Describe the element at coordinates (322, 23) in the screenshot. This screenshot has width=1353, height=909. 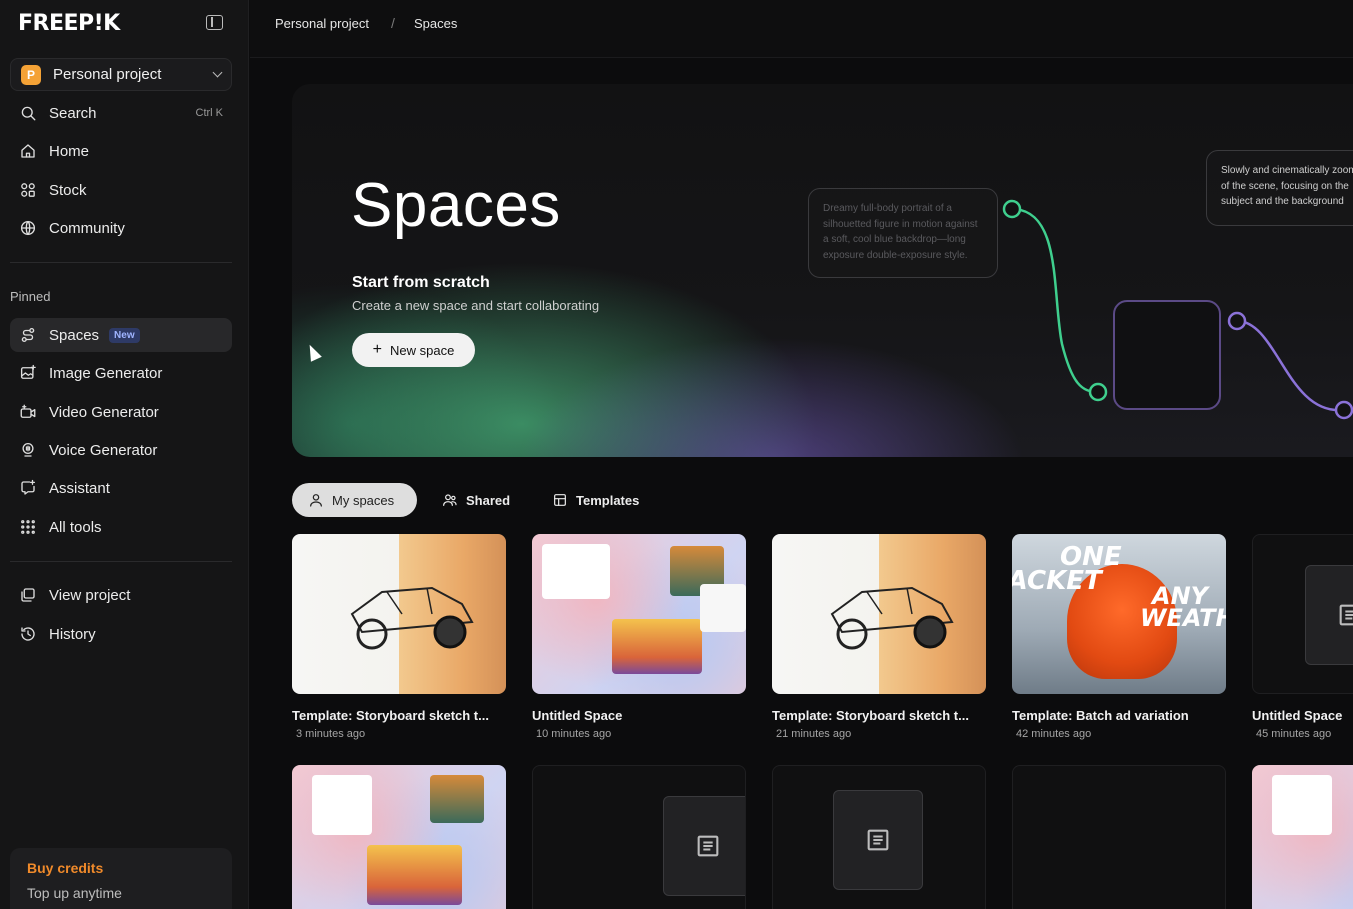
I see `breadcrumb-project: Personal project` at that location.